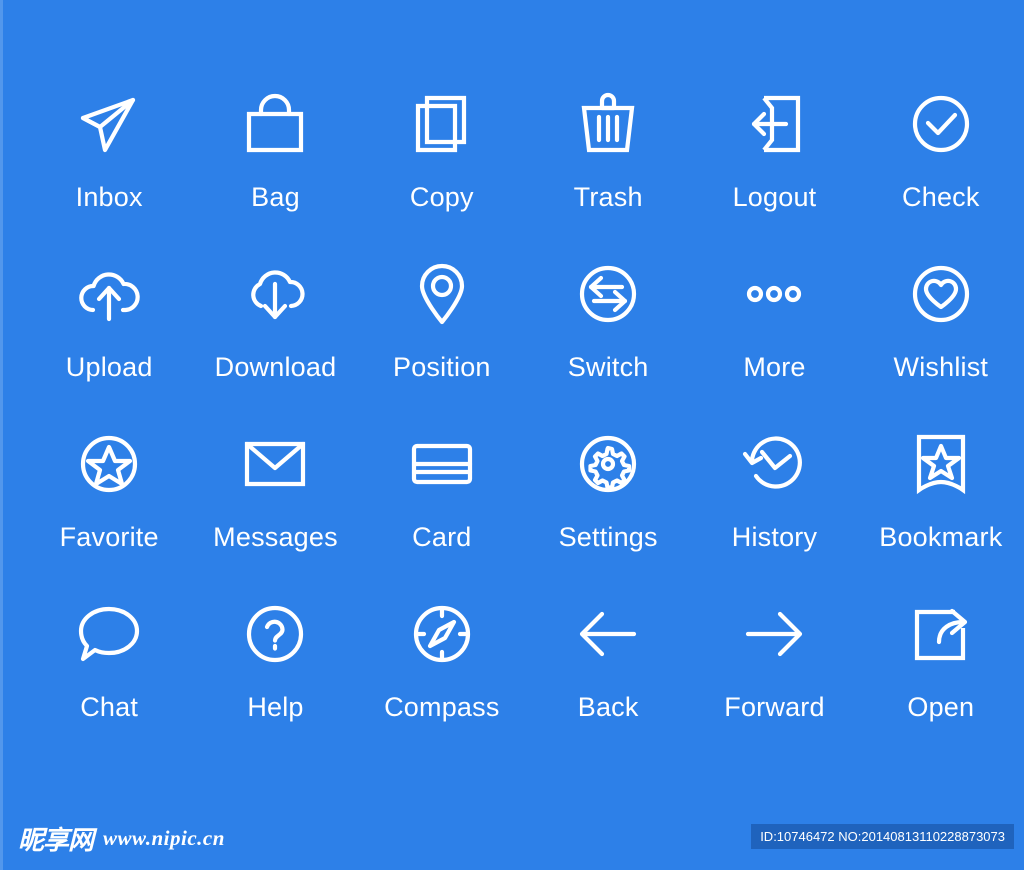 Image resolution: width=1024 pixels, height=870 pixels. I want to click on icon-cell-more: More, so click(774, 333).